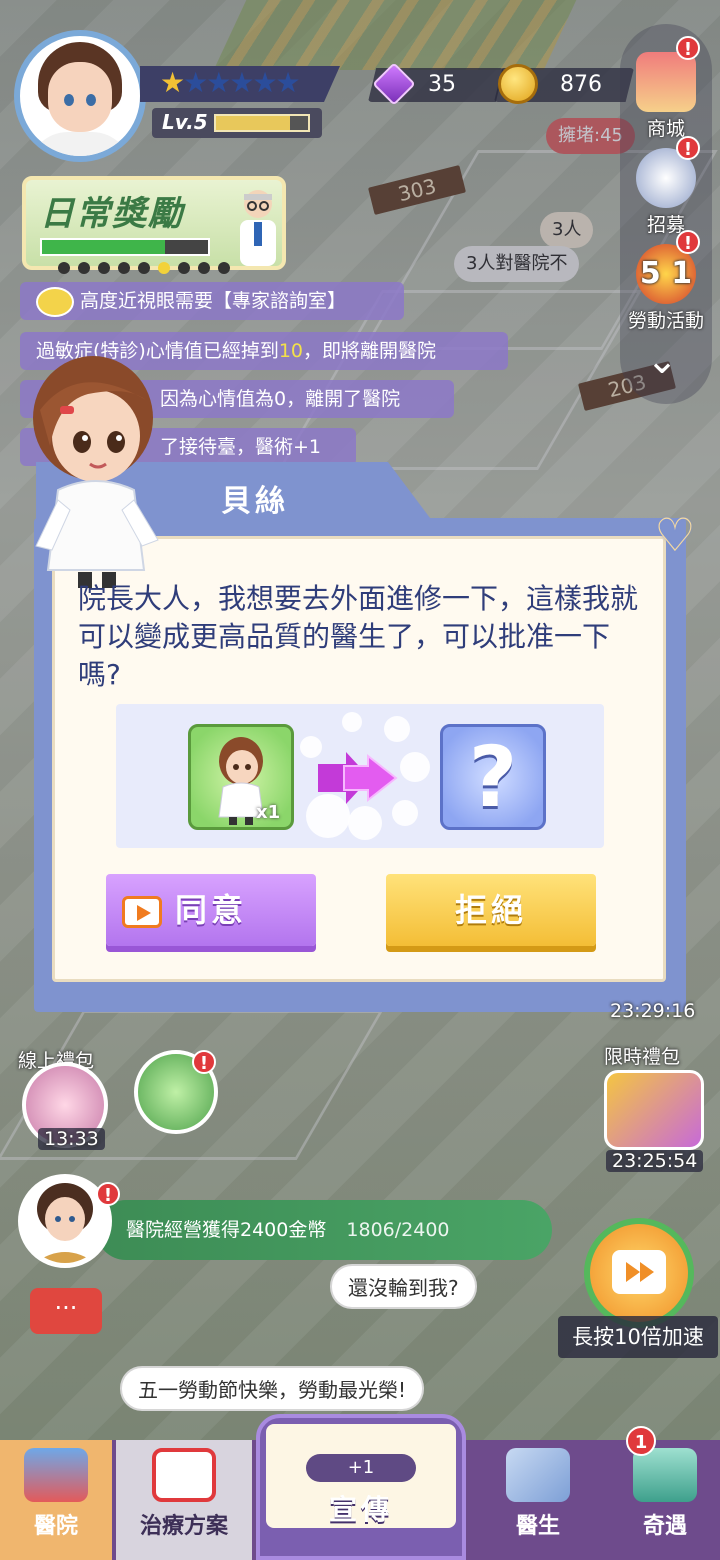 This screenshot has height=1560, width=720. I want to click on npc-speech-bubble: 五一勞動節快樂，勞動最光榮!, so click(272, 1388).